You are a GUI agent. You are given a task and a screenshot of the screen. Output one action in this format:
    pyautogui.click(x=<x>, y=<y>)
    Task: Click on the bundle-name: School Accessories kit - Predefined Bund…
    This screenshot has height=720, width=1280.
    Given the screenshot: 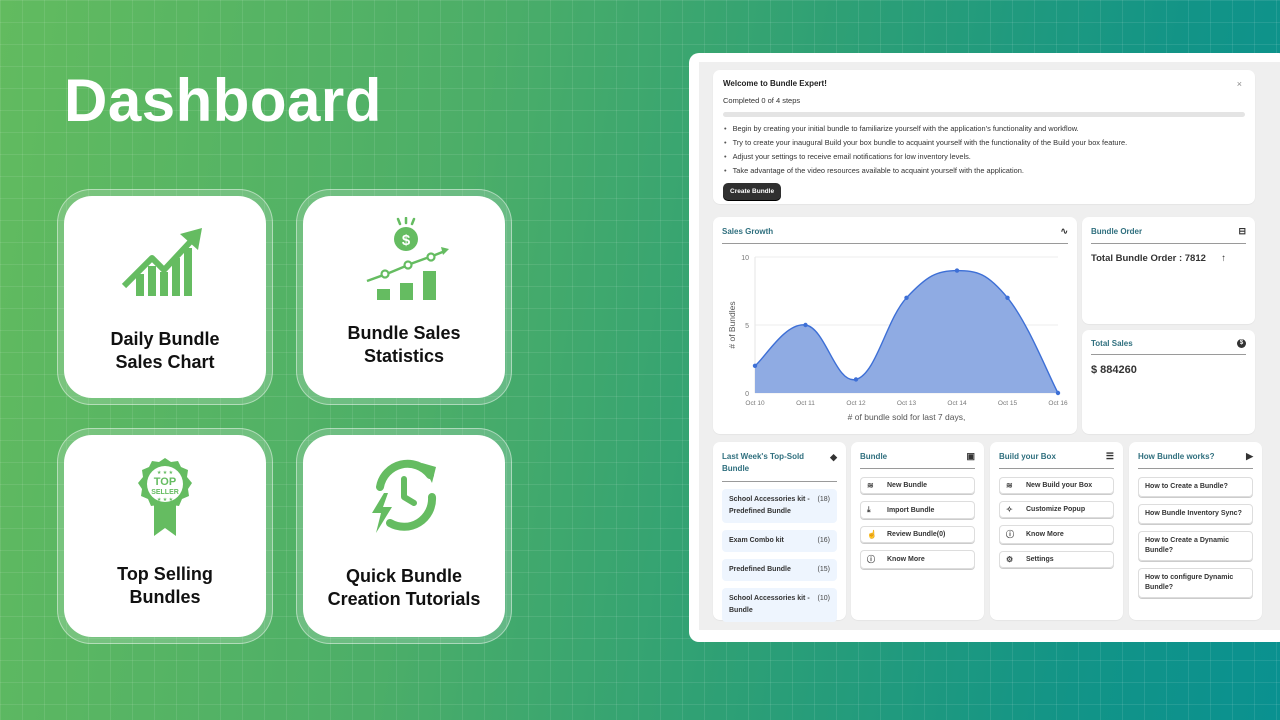 What is the action you would take?
    pyautogui.click(x=769, y=505)
    